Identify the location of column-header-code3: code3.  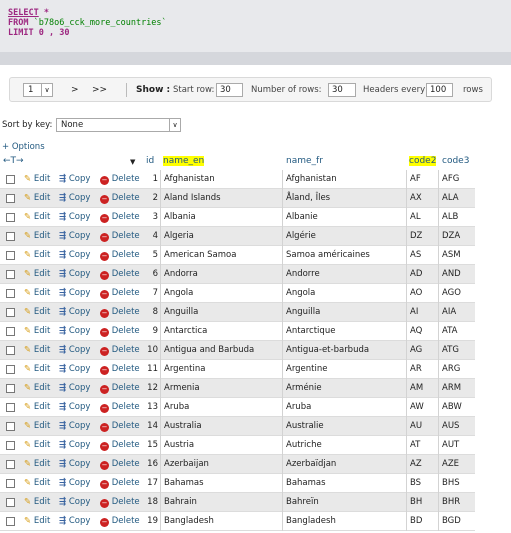
(455, 161).